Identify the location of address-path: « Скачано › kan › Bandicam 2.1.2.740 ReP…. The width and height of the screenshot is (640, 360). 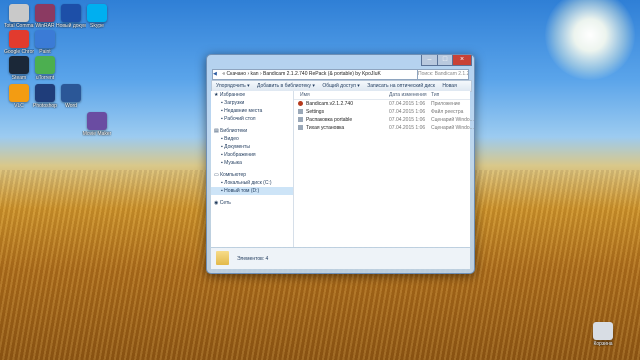
(301, 74).